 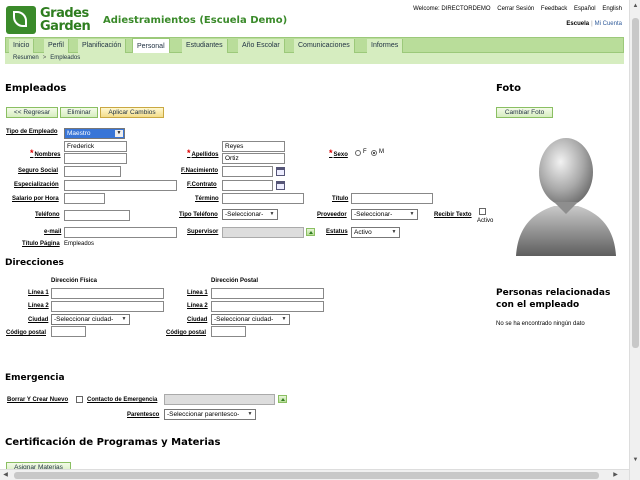 What do you see at coordinates (306, 475) in the screenshot?
I see `scroll-thumb-h` at bounding box center [306, 475].